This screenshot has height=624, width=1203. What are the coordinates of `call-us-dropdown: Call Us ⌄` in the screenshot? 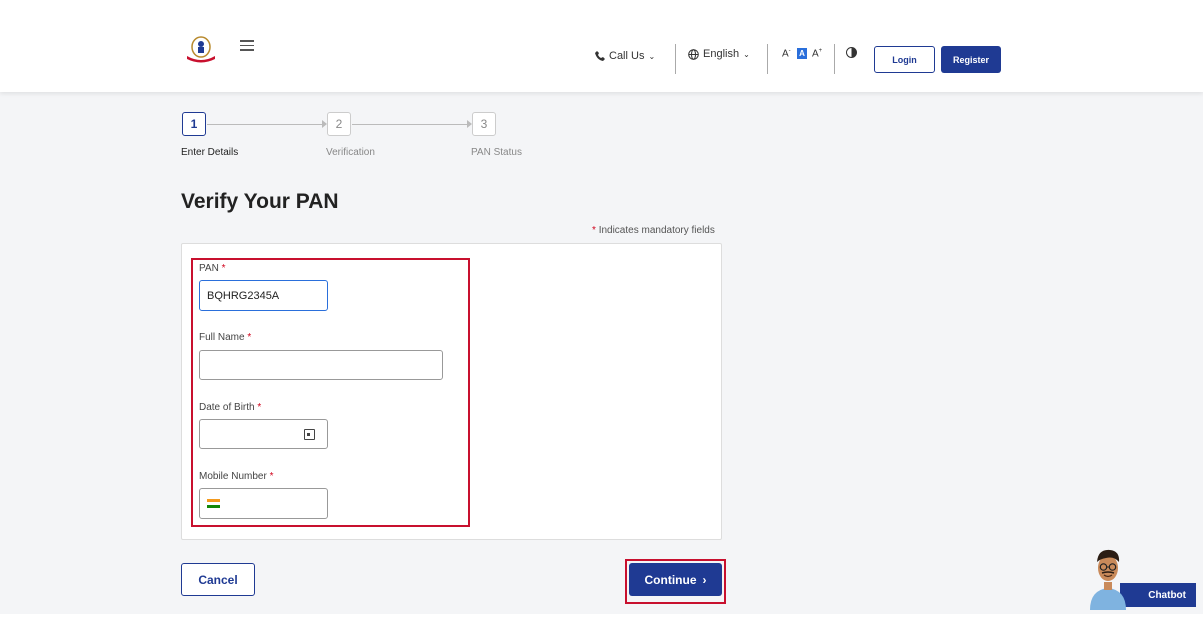 It's located at (625, 56).